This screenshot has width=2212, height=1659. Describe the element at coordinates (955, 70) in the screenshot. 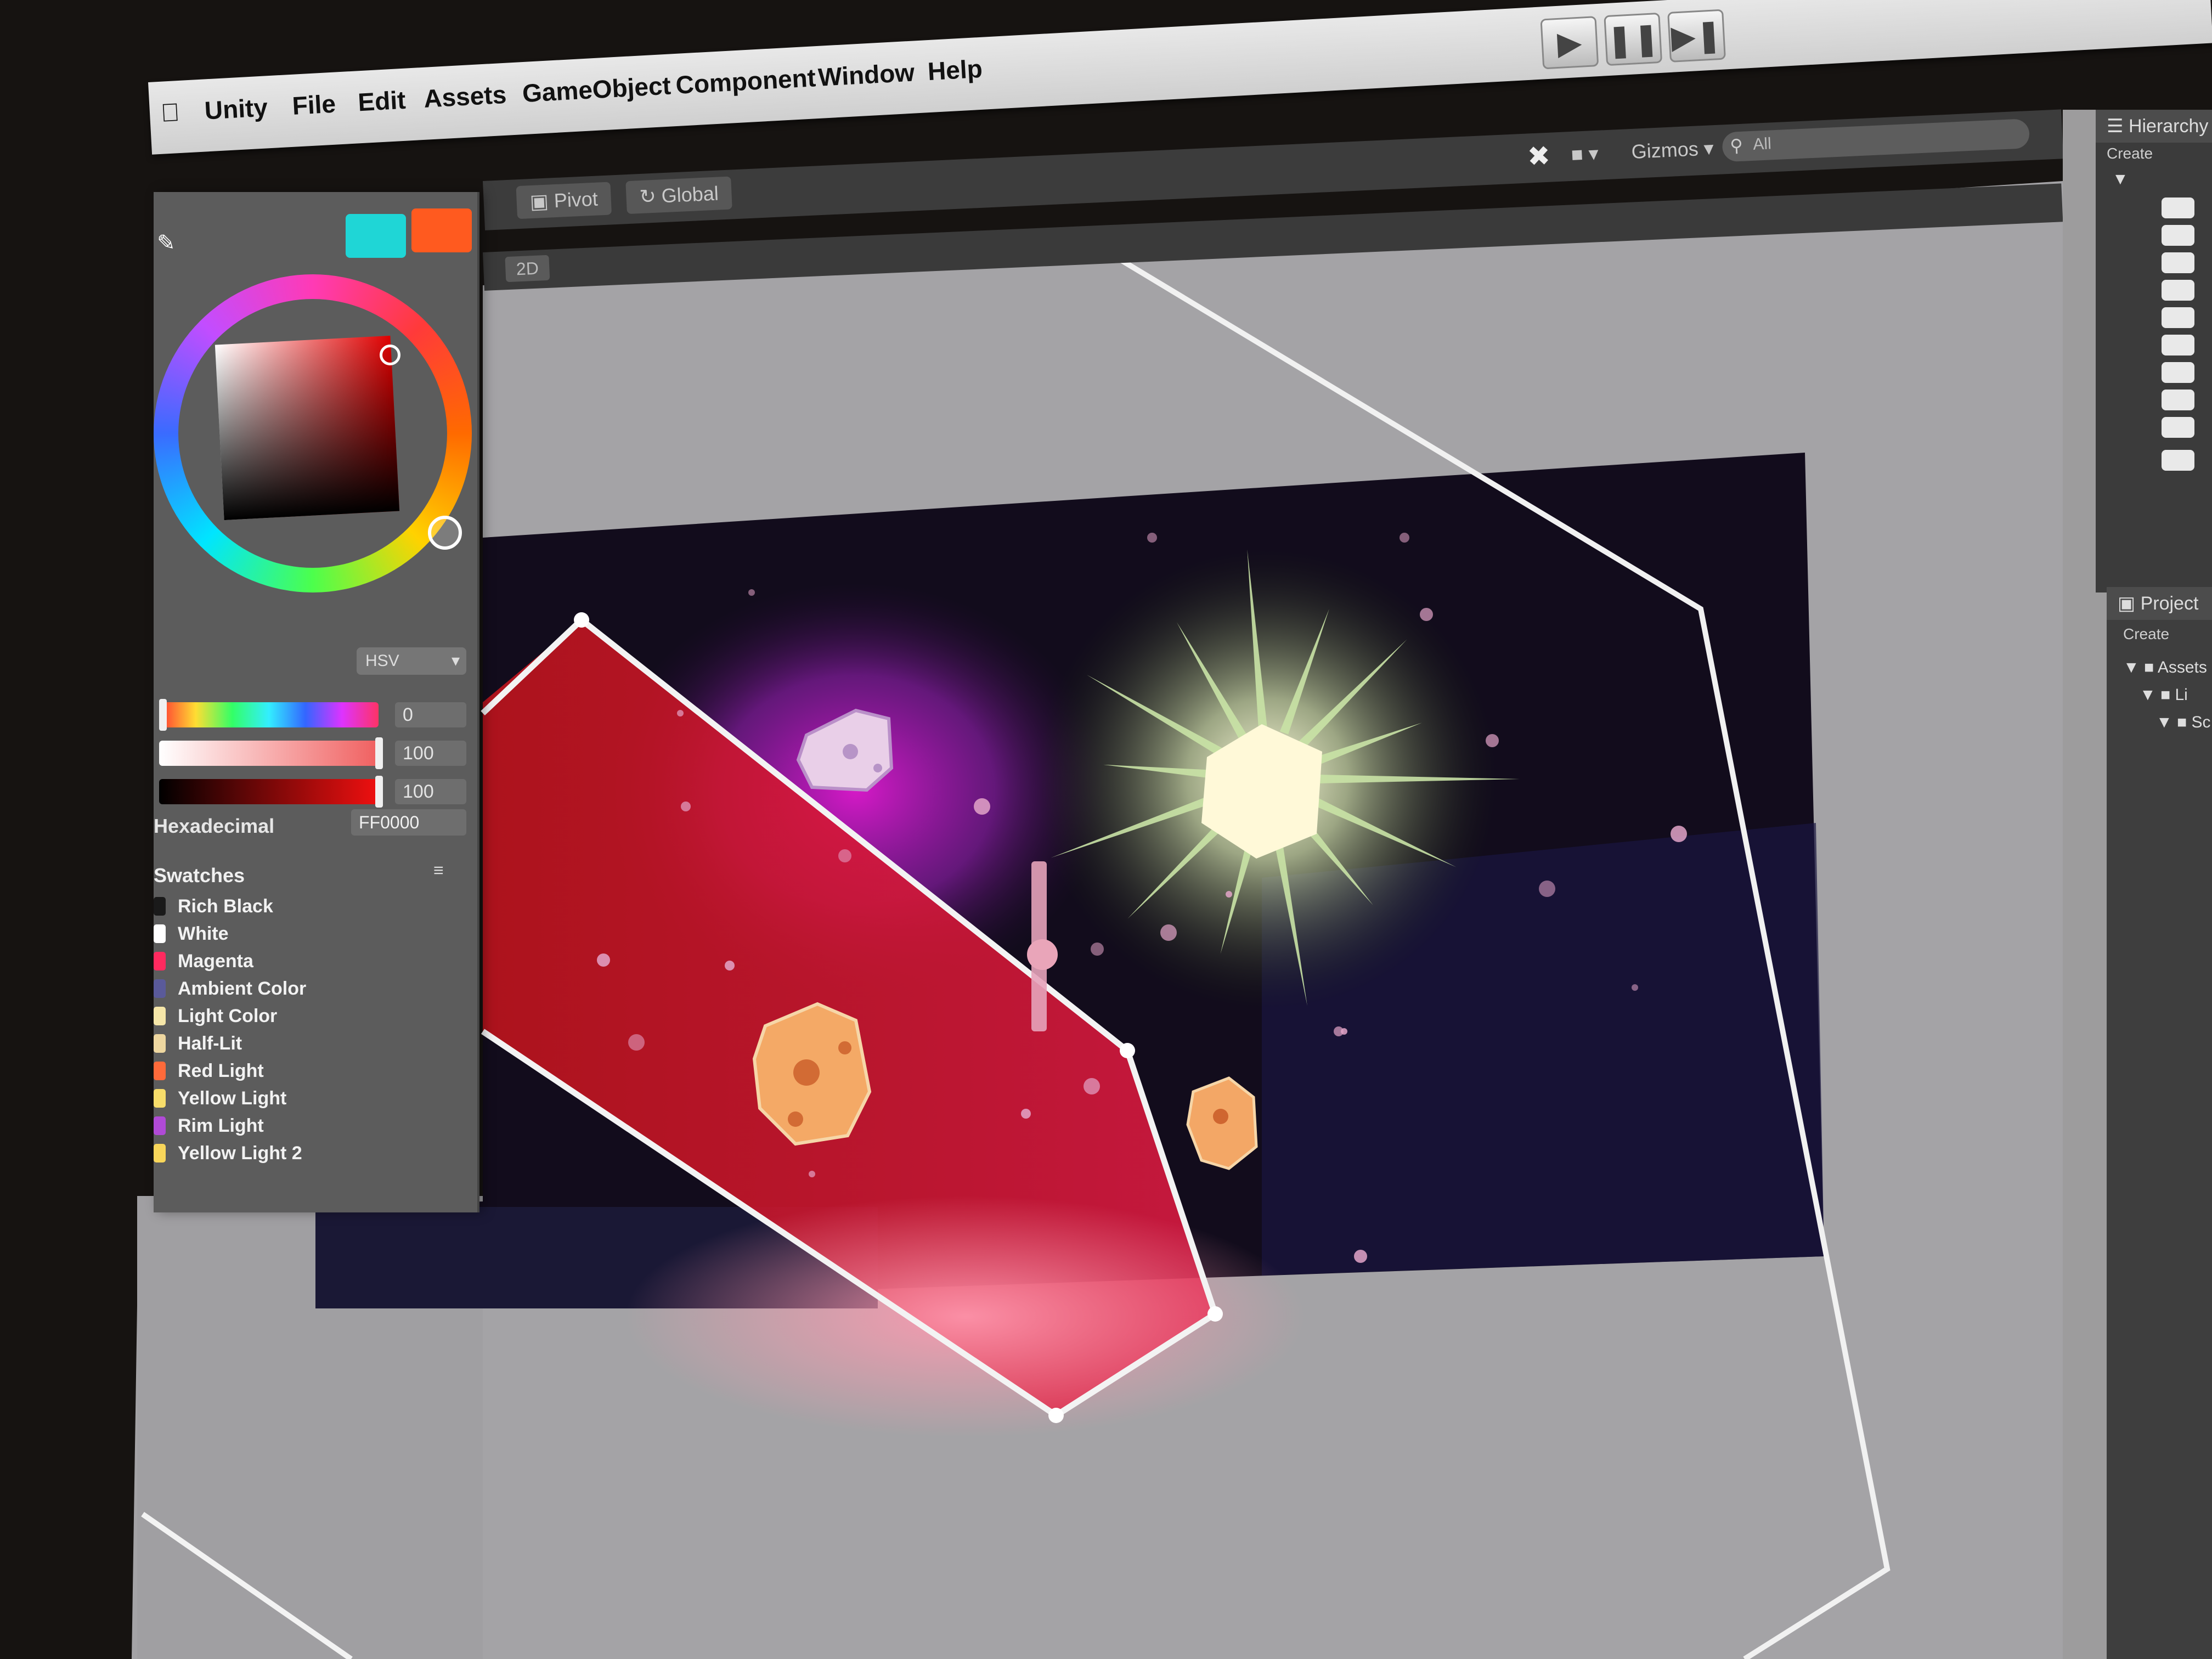

I see `menu-help: Help` at that location.